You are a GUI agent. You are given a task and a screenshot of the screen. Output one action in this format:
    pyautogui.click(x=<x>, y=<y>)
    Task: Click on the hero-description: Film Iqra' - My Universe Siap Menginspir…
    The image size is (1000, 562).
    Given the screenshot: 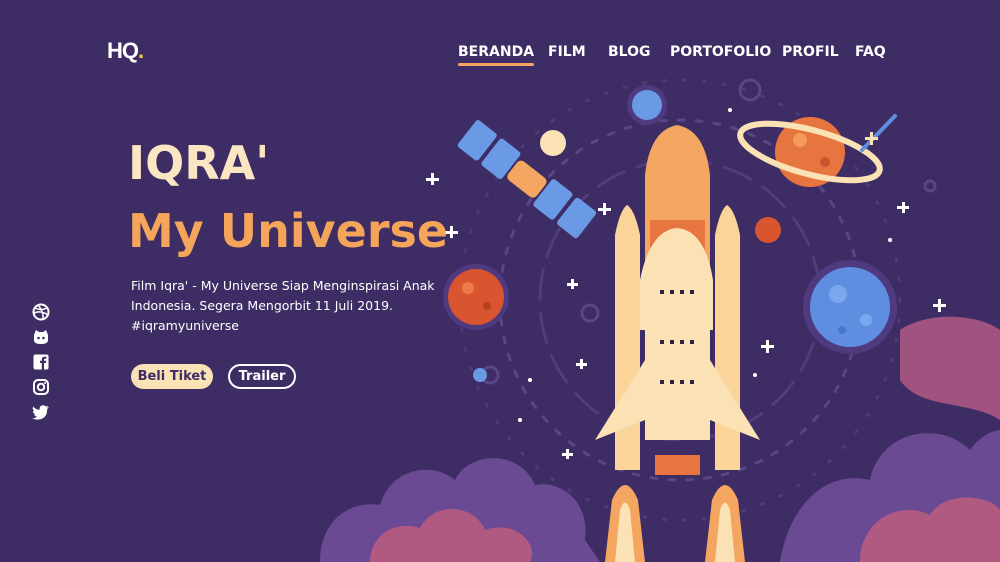 What is the action you would take?
    pyautogui.click(x=283, y=305)
    